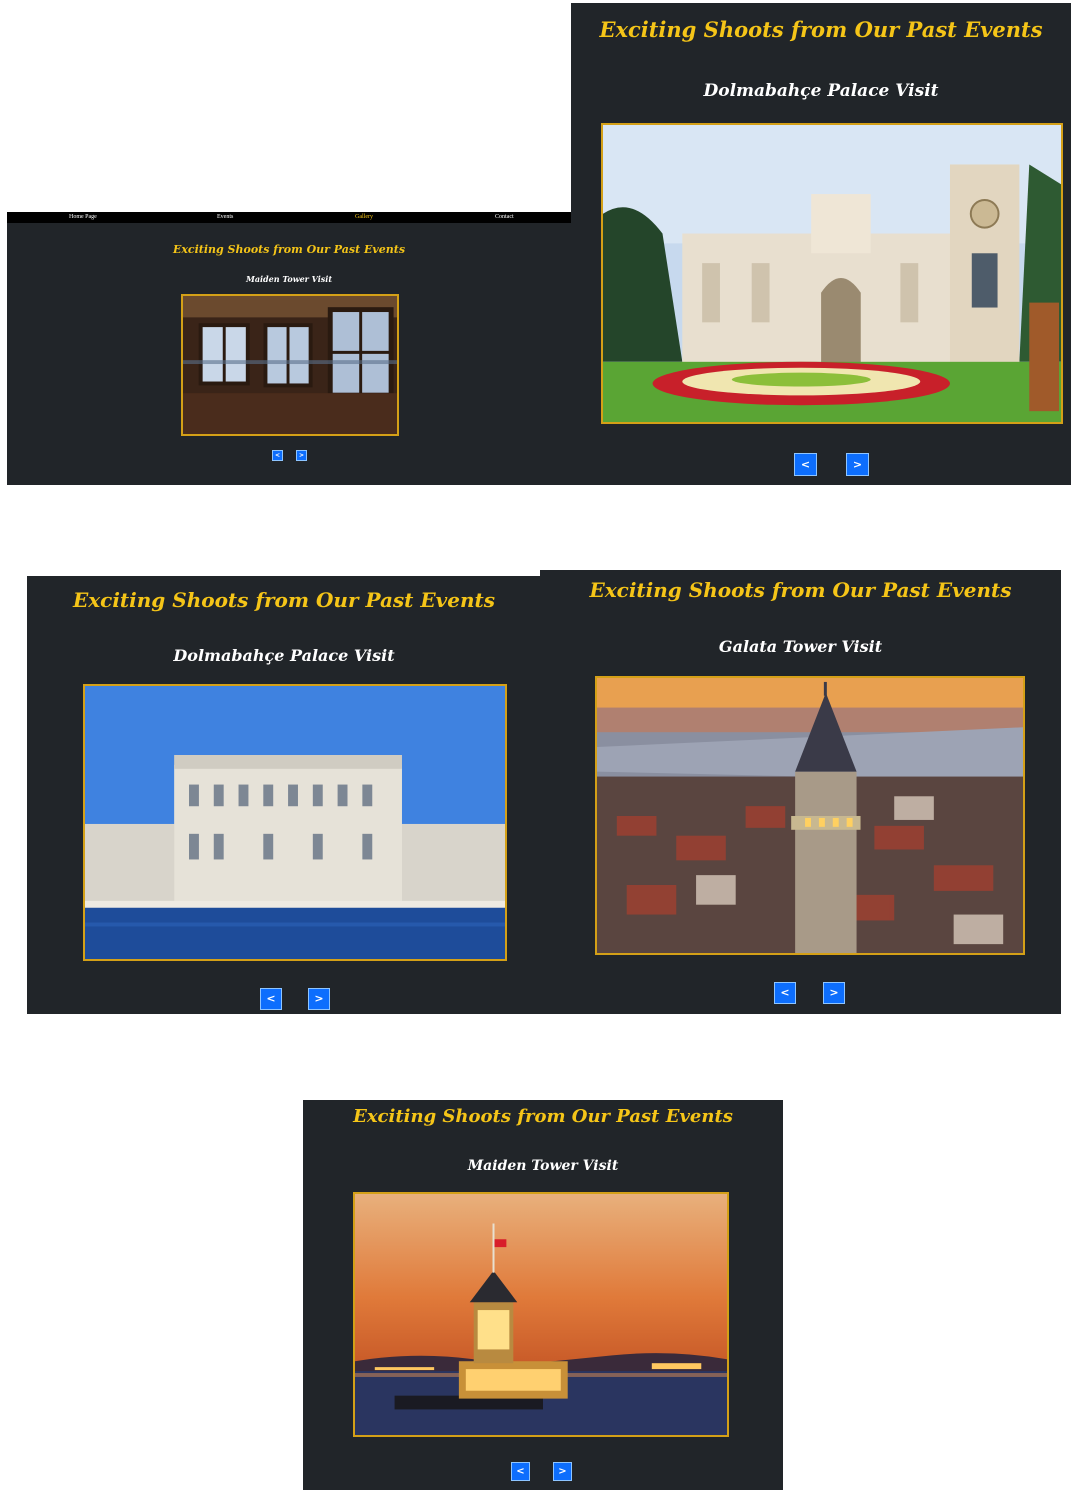 This screenshot has width=1071, height=1490. What do you see at coordinates (800, 646) in the screenshot?
I see `slide-caption: Galata Tower Visit` at bounding box center [800, 646].